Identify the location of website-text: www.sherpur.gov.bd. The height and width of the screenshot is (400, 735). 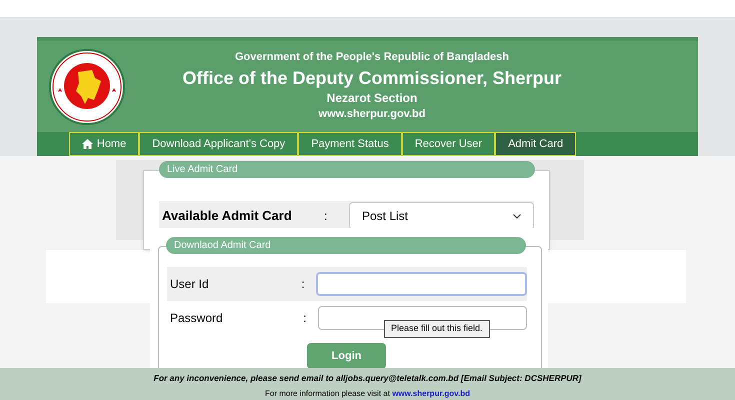
(372, 115).